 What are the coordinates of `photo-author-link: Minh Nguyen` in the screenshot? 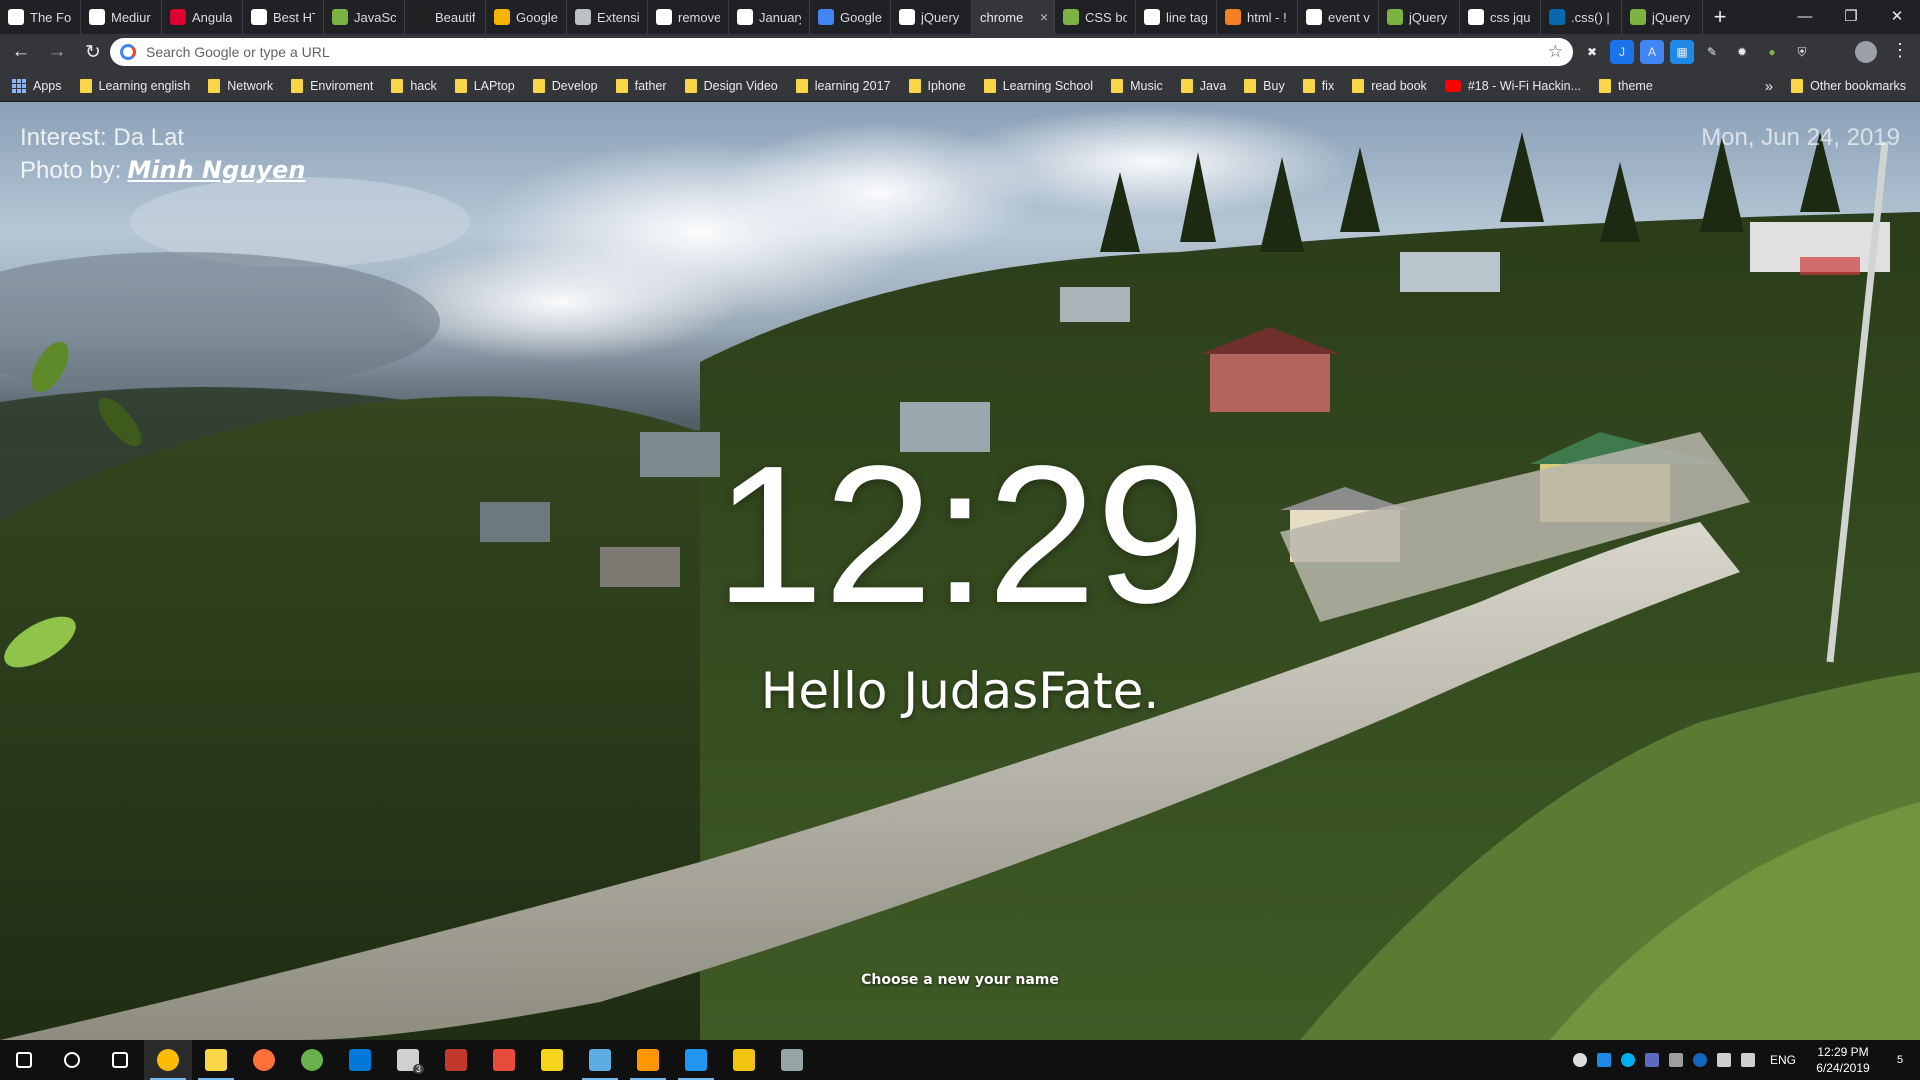 It's located at (216, 170).